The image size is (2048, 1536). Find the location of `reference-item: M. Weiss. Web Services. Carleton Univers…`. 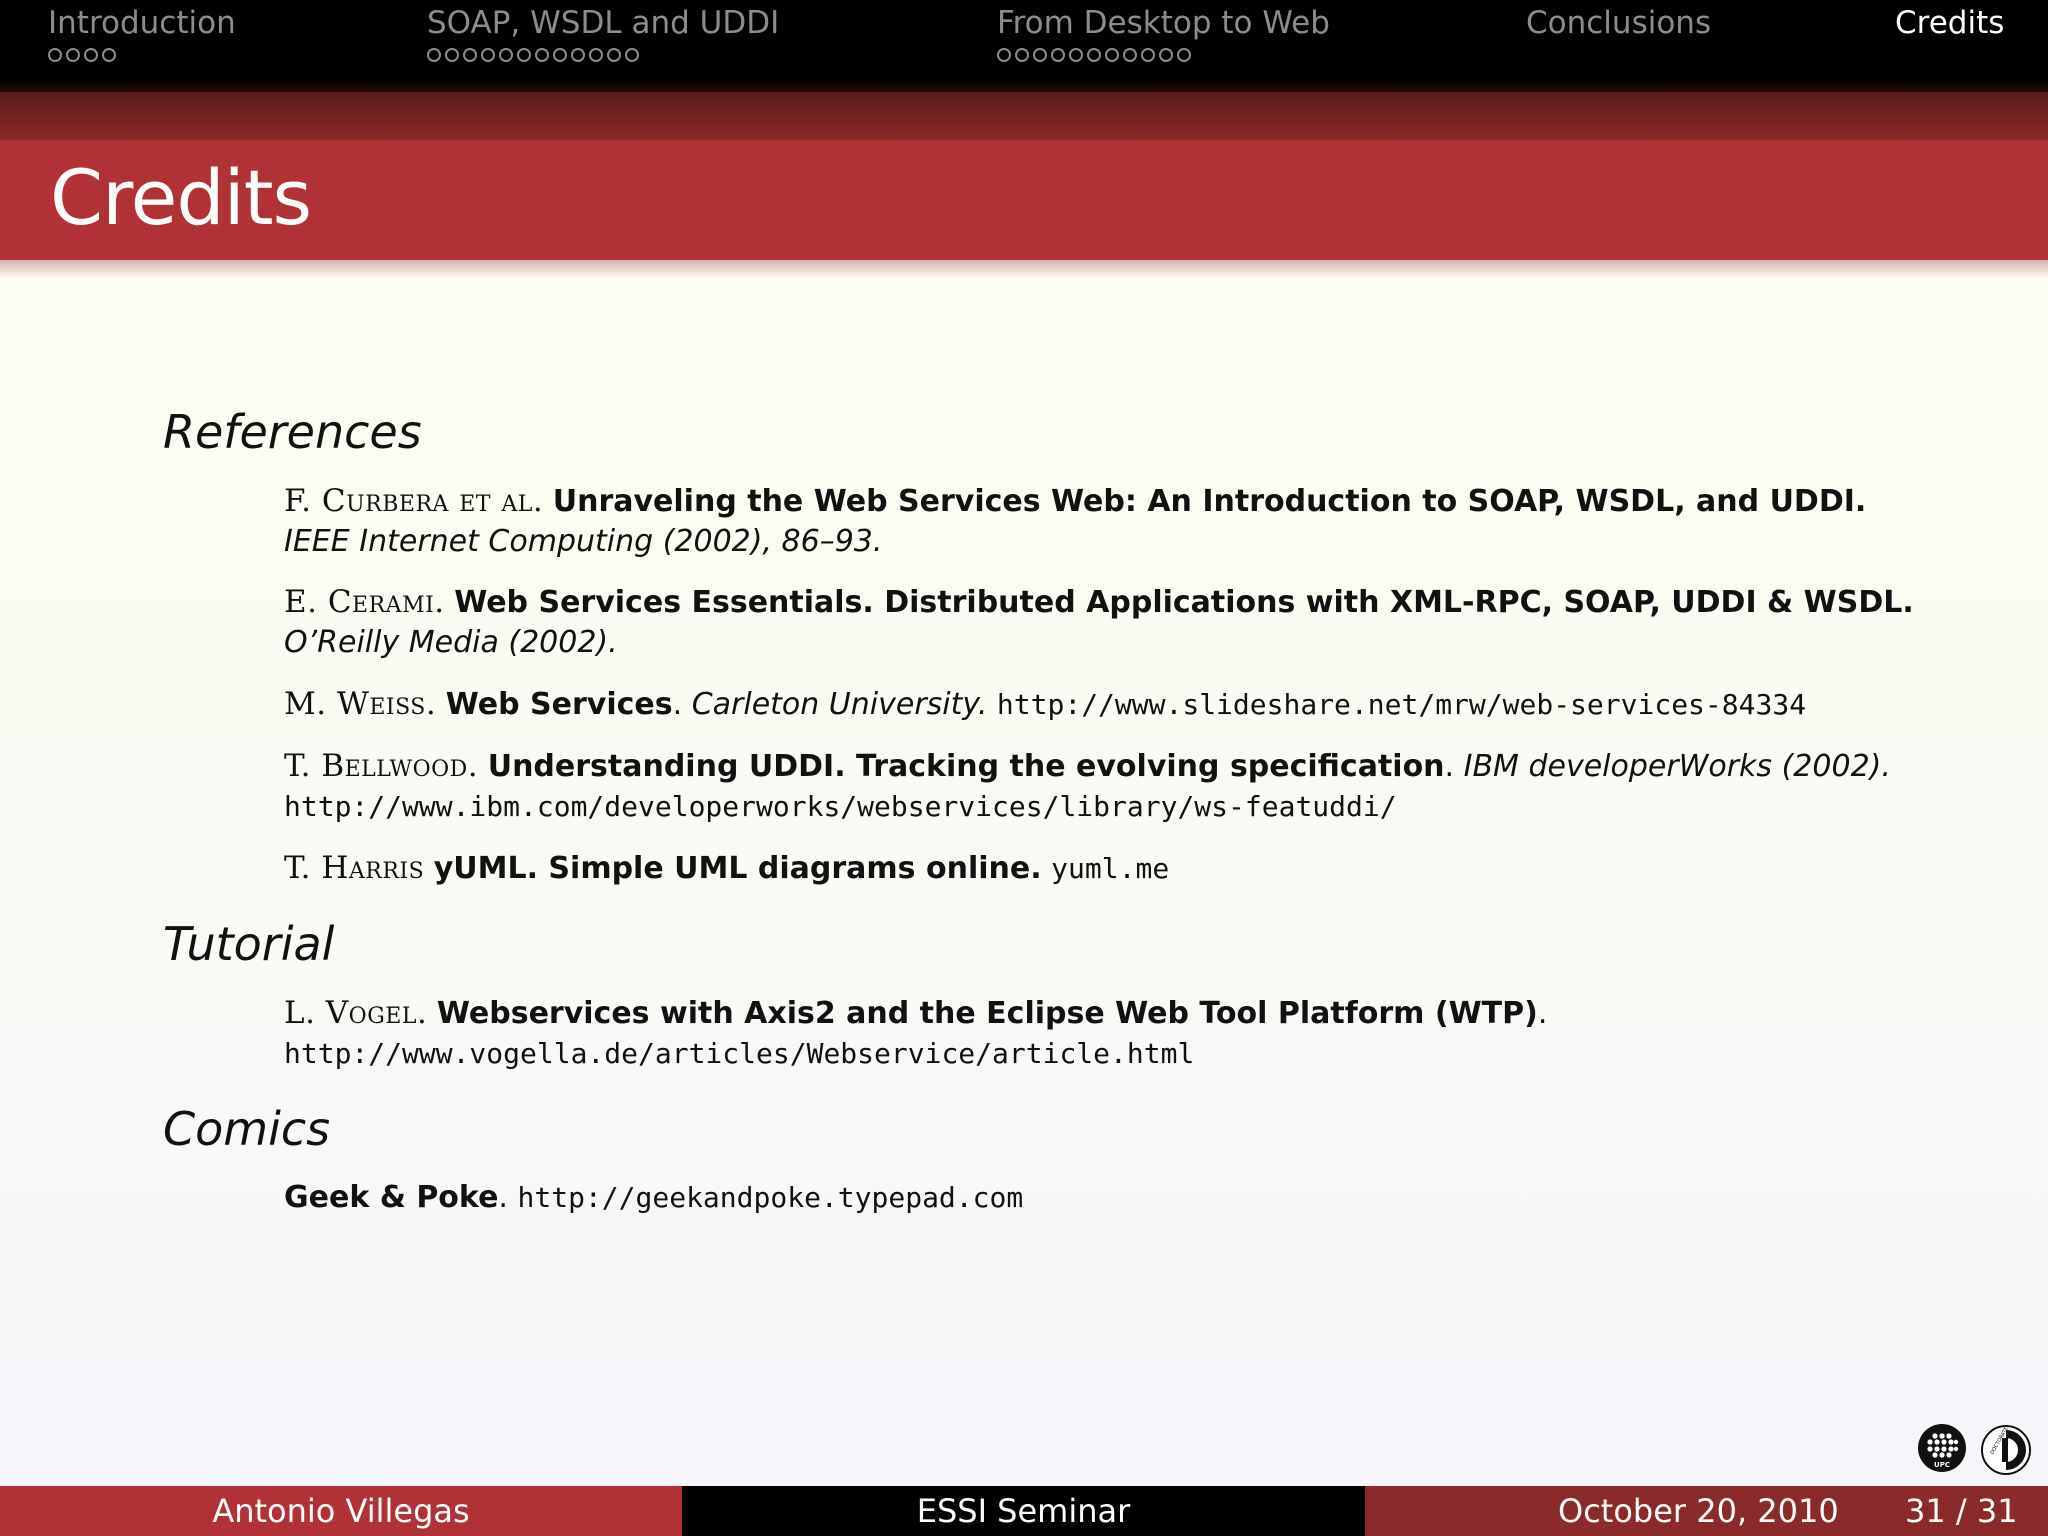

reference-item: M. Weiss. Web Services. Carleton Univers… is located at coordinates (1154, 704).